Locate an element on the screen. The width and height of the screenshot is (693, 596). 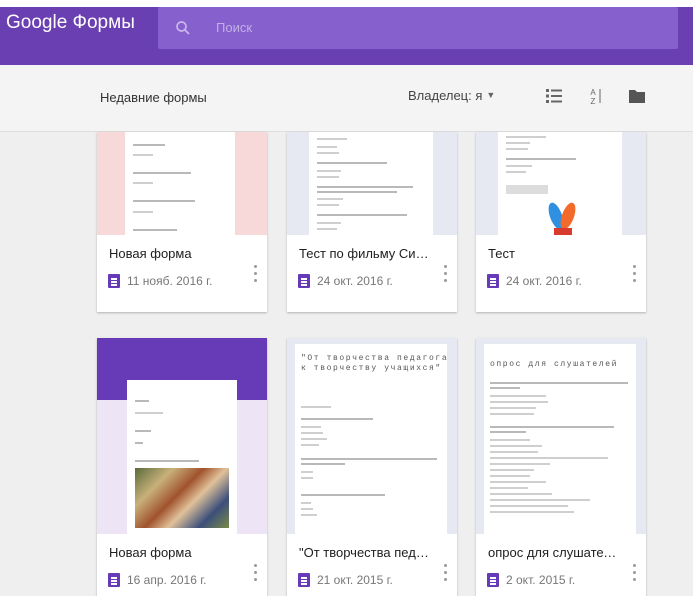
form-card-info: Новая форма 16 апр. 2016 г. is located at coordinates (182, 565).